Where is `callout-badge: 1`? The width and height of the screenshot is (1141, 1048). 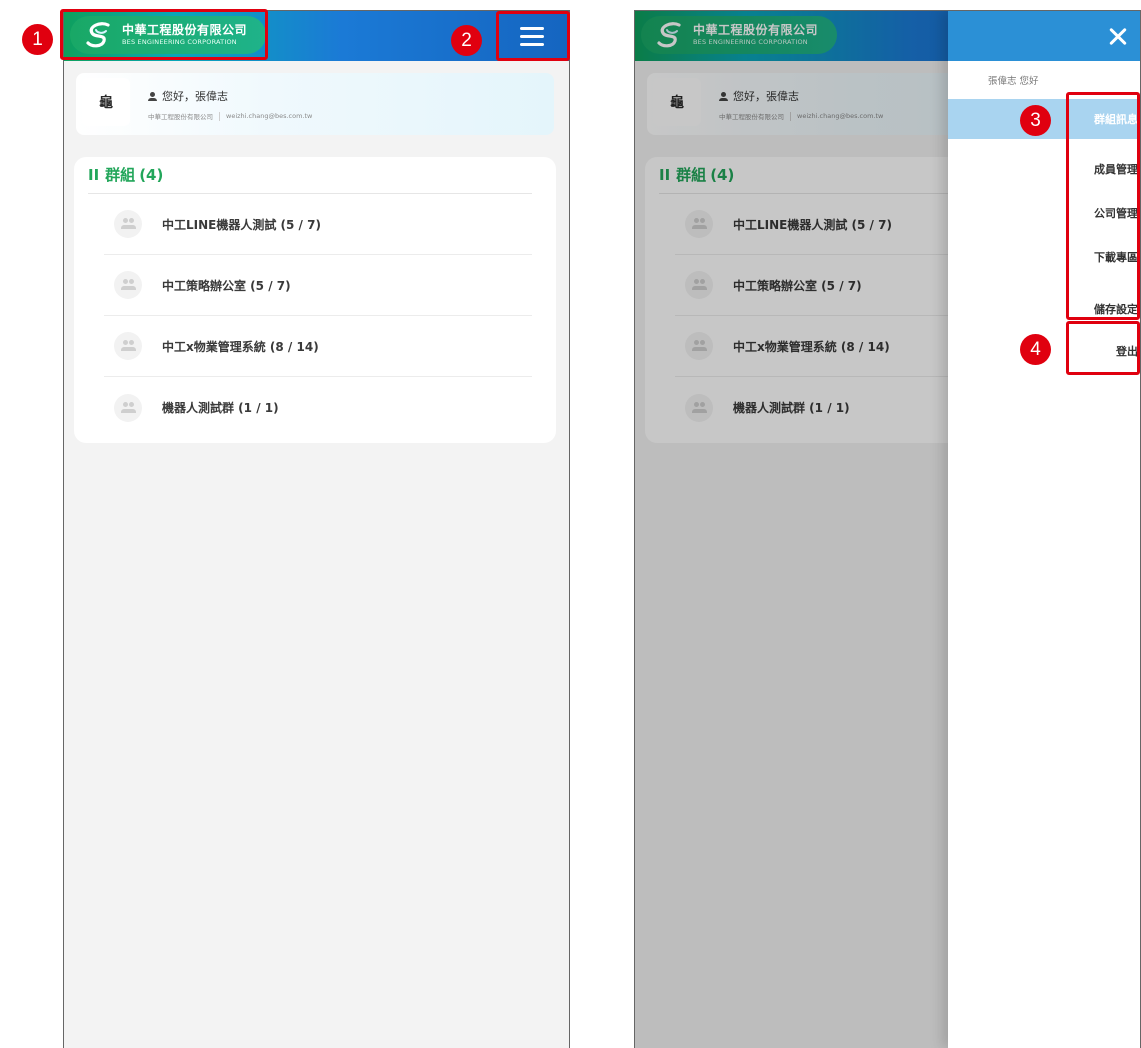
callout-badge: 1 is located at coordinates (37, 39).